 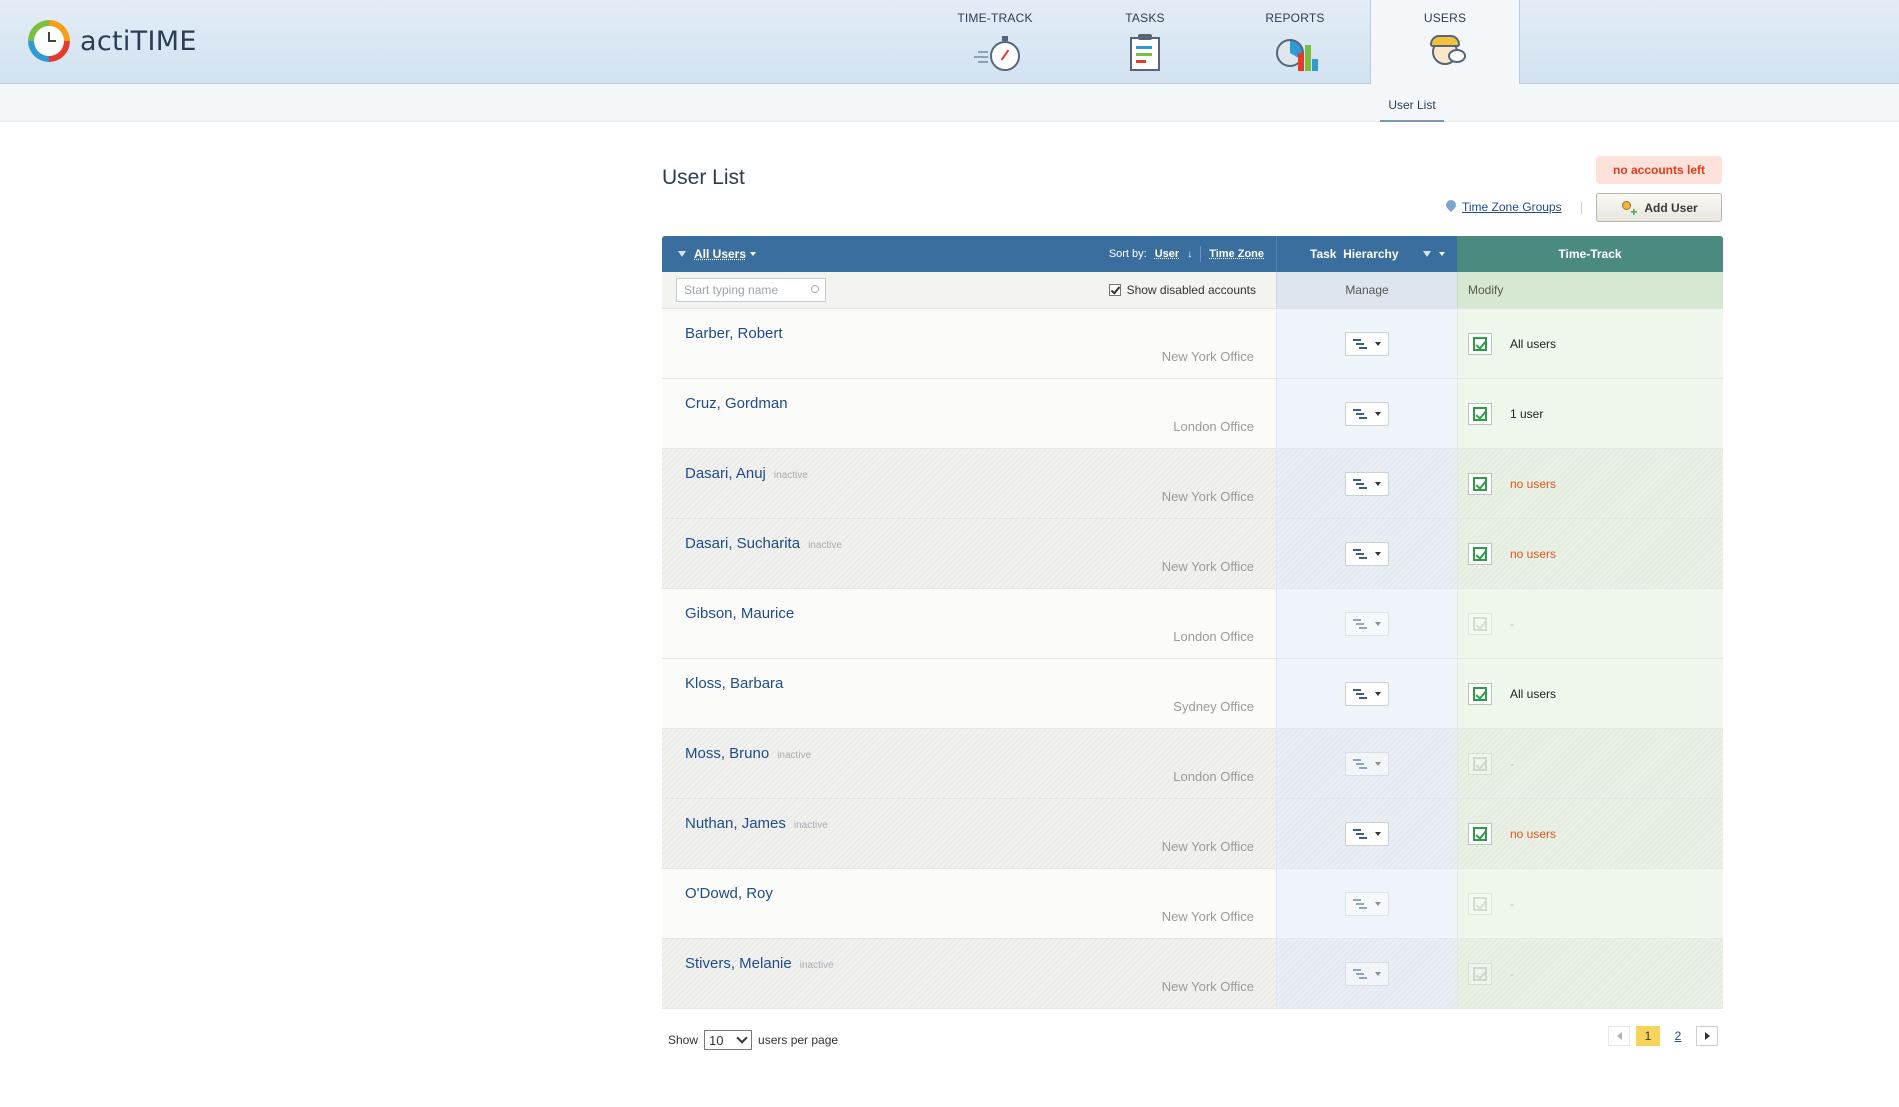 I want to click on nav-time-track: TIME-TRACK, so click(x=995, y=42).